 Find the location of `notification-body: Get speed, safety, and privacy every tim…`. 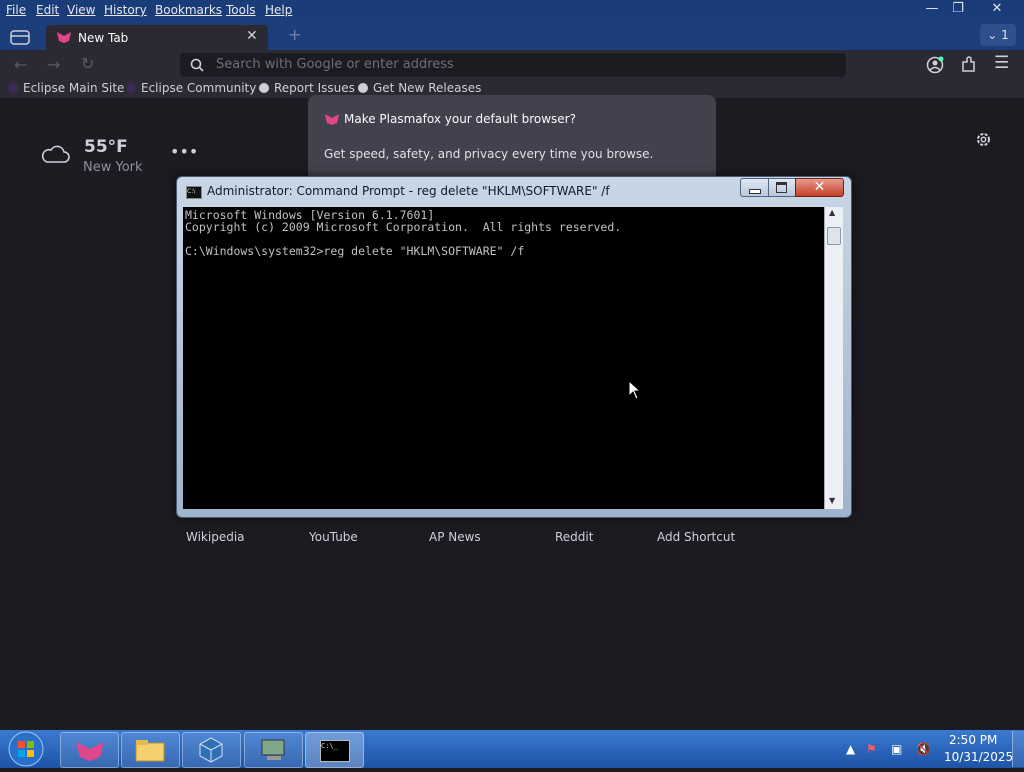

notification-body: Get speed, safety, and privacy every tim… is located at coordinates (489, 154).